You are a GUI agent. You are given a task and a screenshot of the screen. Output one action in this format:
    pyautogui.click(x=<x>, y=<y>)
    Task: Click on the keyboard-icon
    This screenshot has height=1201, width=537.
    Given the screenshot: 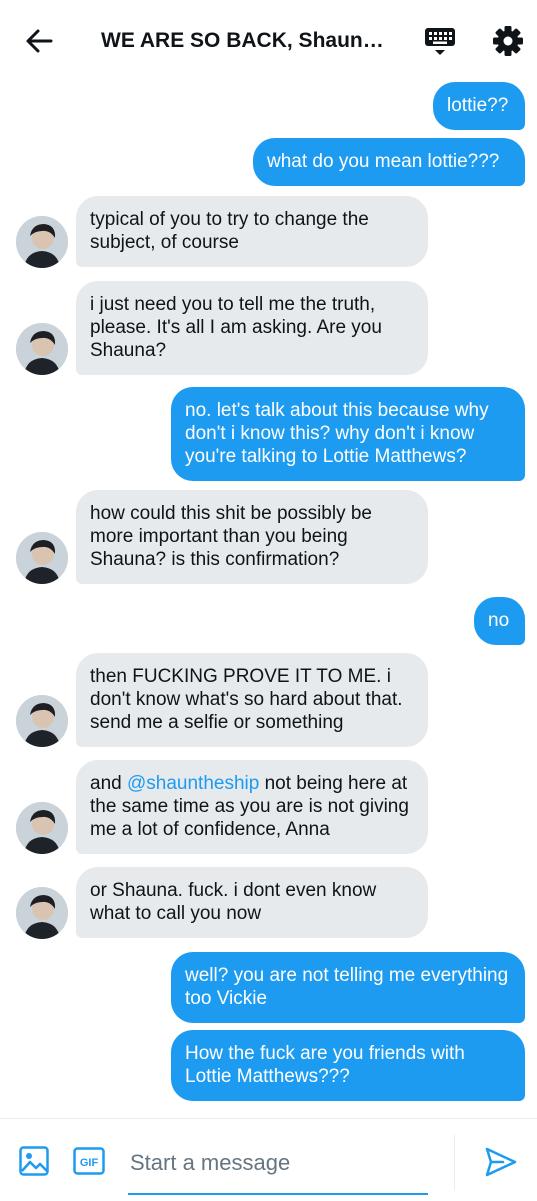 What is the action you would take?
    pyautogui.click(x=440, y=41)
    